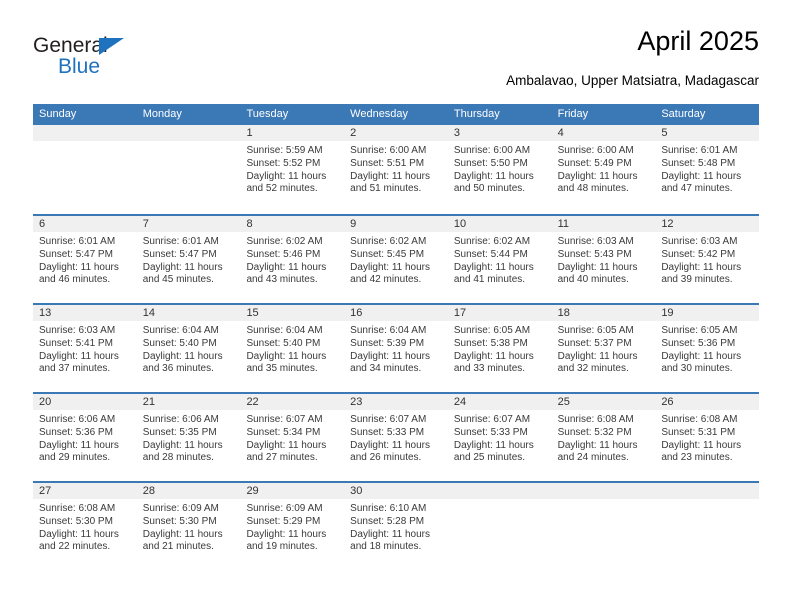 This screenshot has width=792, height=612. What do you see at coordinates (603, 402) in the screenshot?
I see `day-number: 25` at bounding box center [603, 402].